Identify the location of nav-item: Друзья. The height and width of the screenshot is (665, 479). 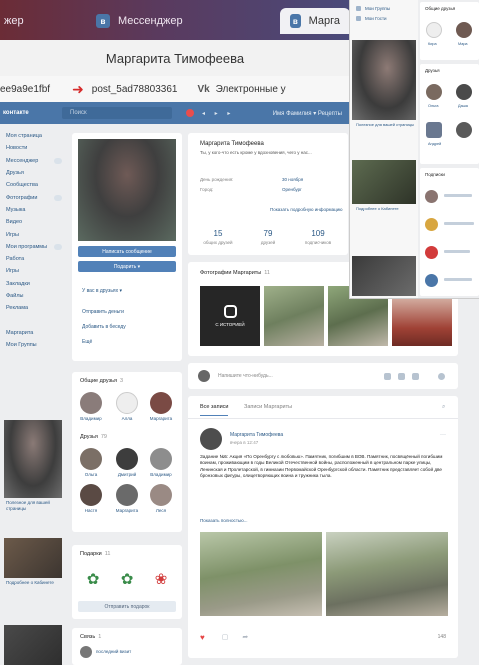
(34, 173).